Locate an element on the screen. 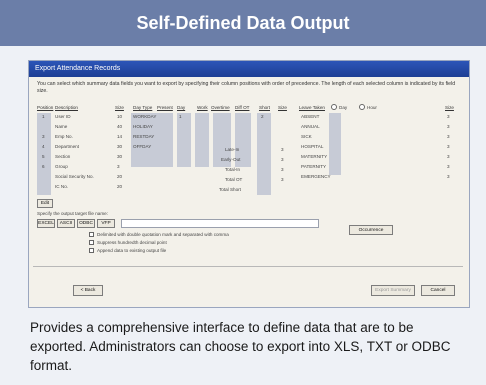 This screenshot has height=385, width=486. row-daytype: HOLIDAY is located at coordinates (143, 126).